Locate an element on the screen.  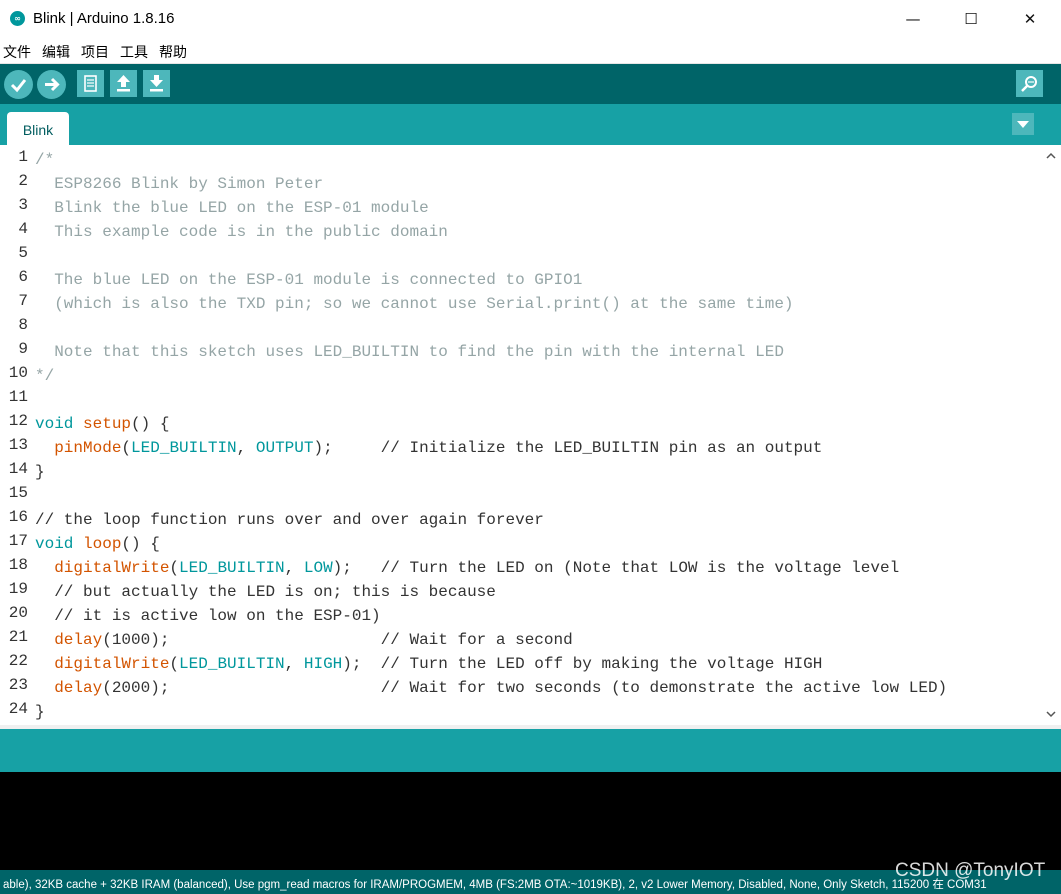
open-button is located at coordinates (123, 83).